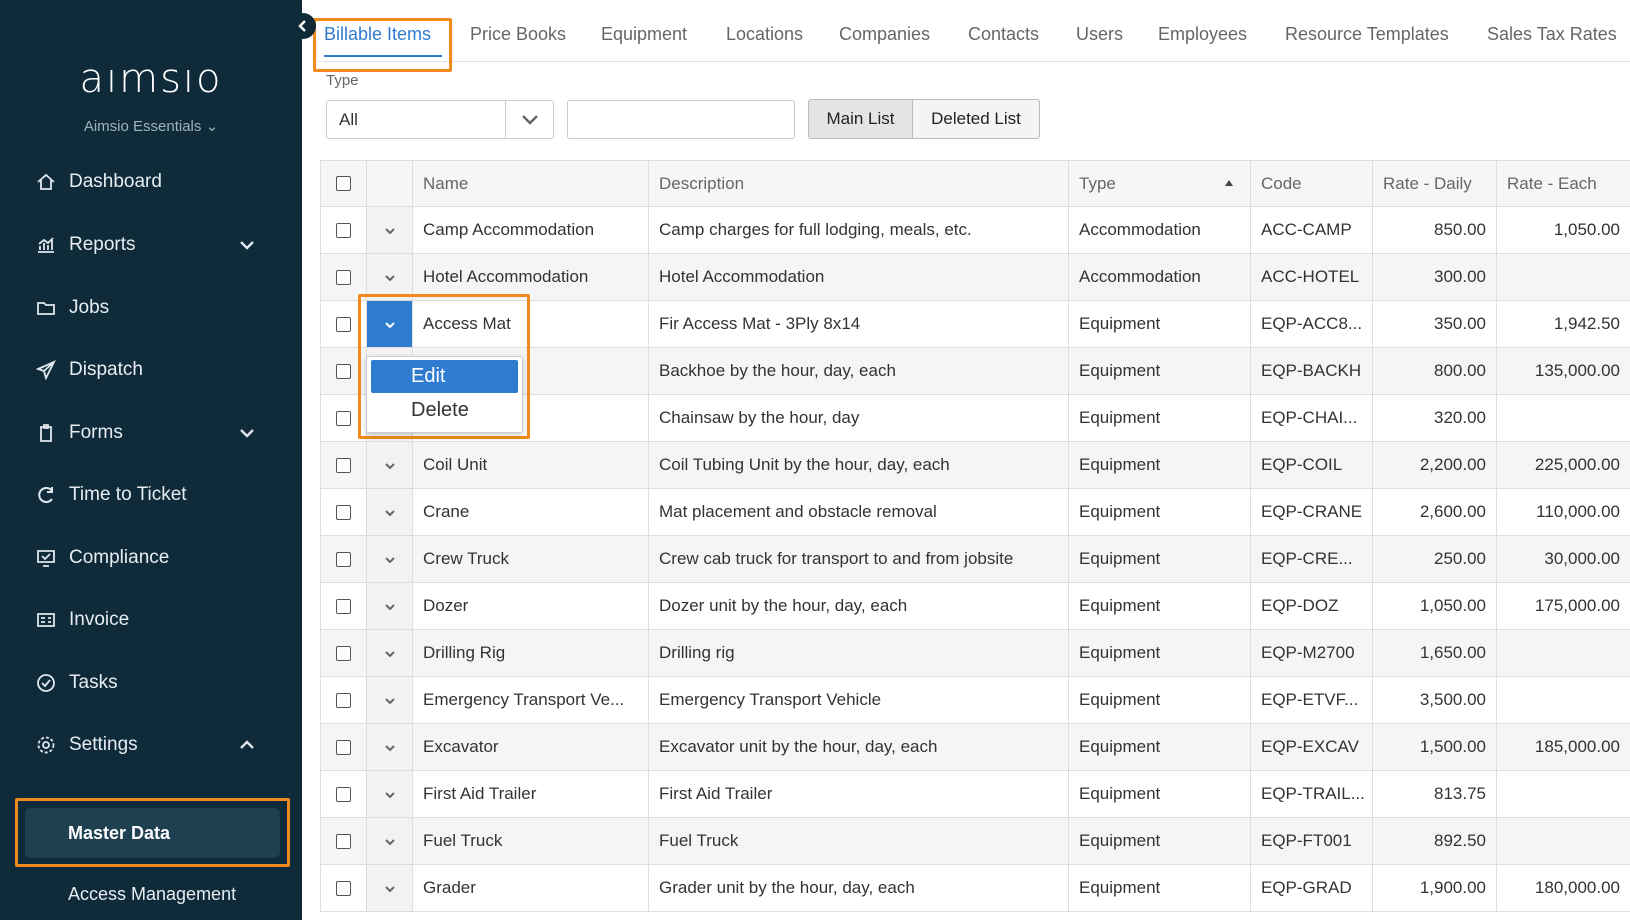  What do you see at coordinates (518, 34) in the screenshot?
I see `tab-price-books: Price Books` at bounding box center [518, 34].